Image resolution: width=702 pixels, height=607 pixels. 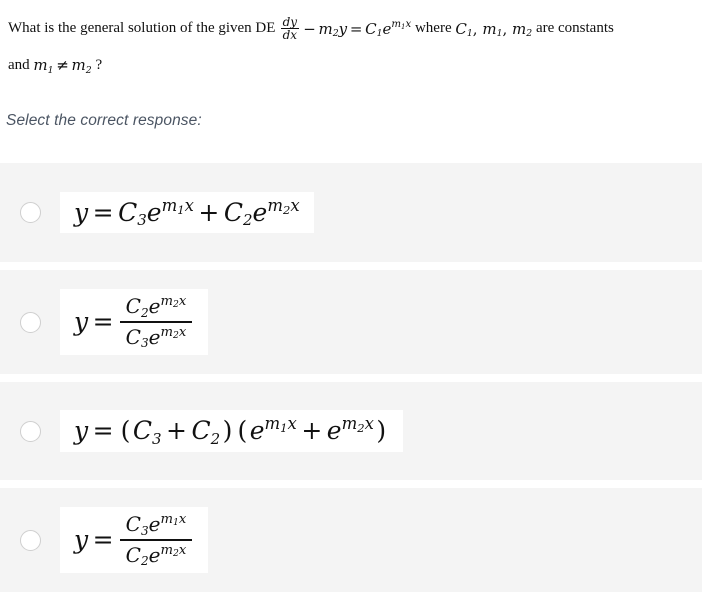 I want to click on c-lparen-1: (, so click(x=125, y=431).